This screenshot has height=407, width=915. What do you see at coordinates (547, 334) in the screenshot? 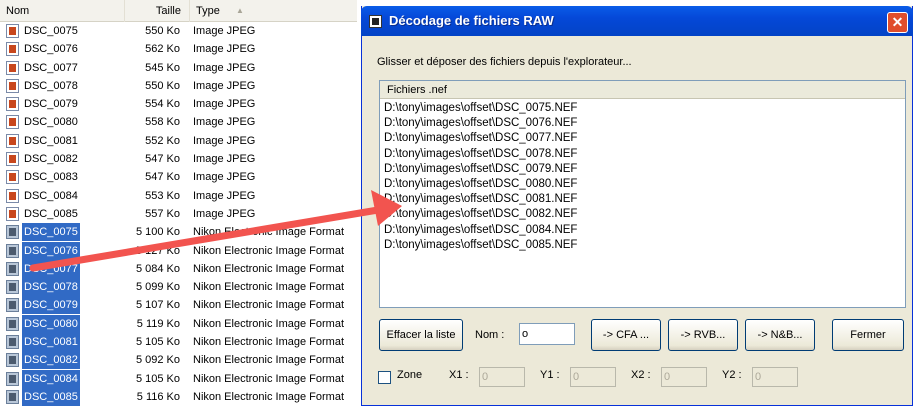
I see `name-input: o` at bounding box center [547, 334].